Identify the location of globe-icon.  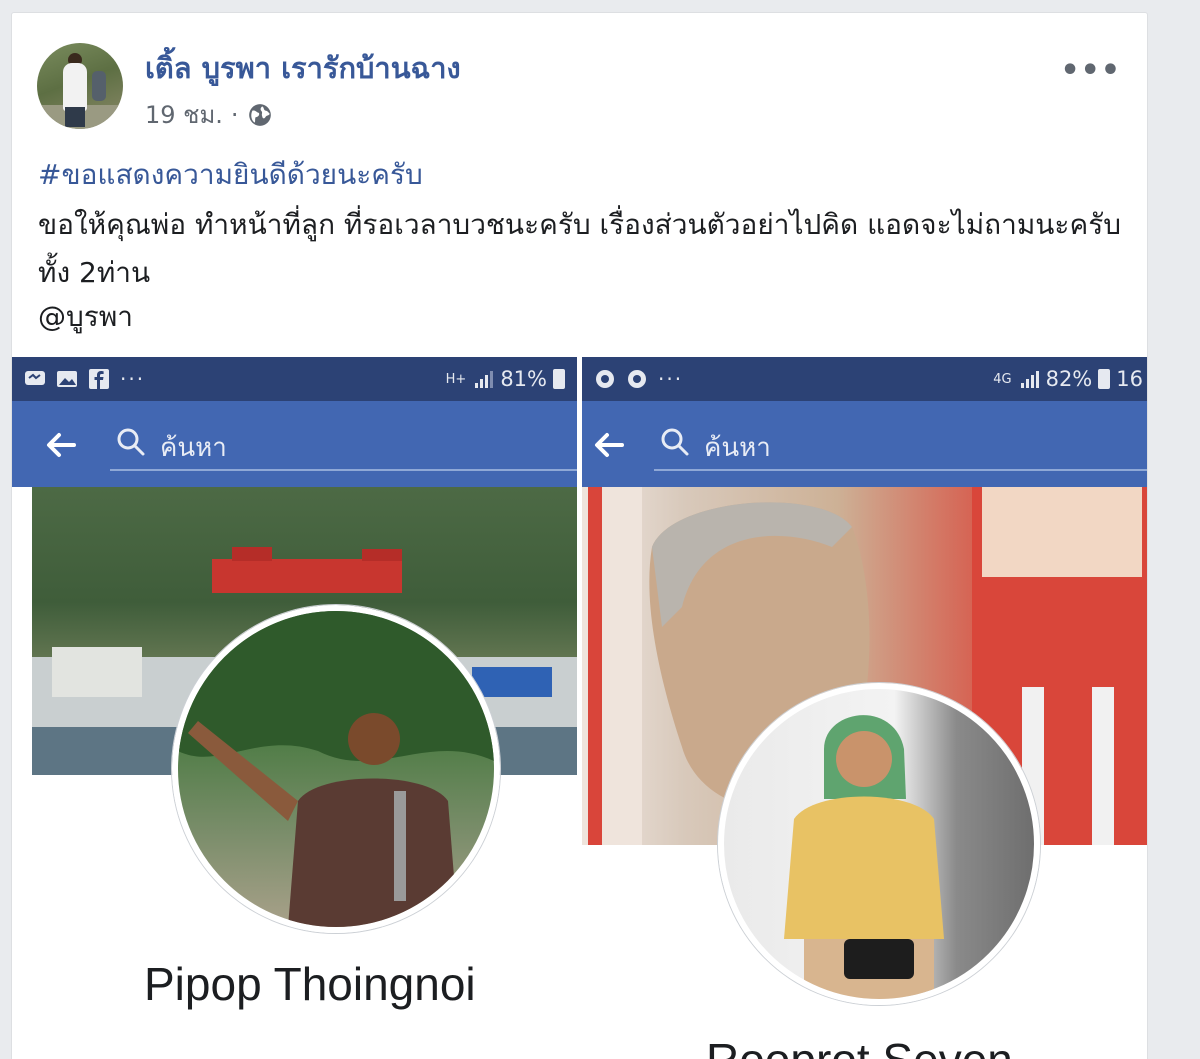
(259, 114).